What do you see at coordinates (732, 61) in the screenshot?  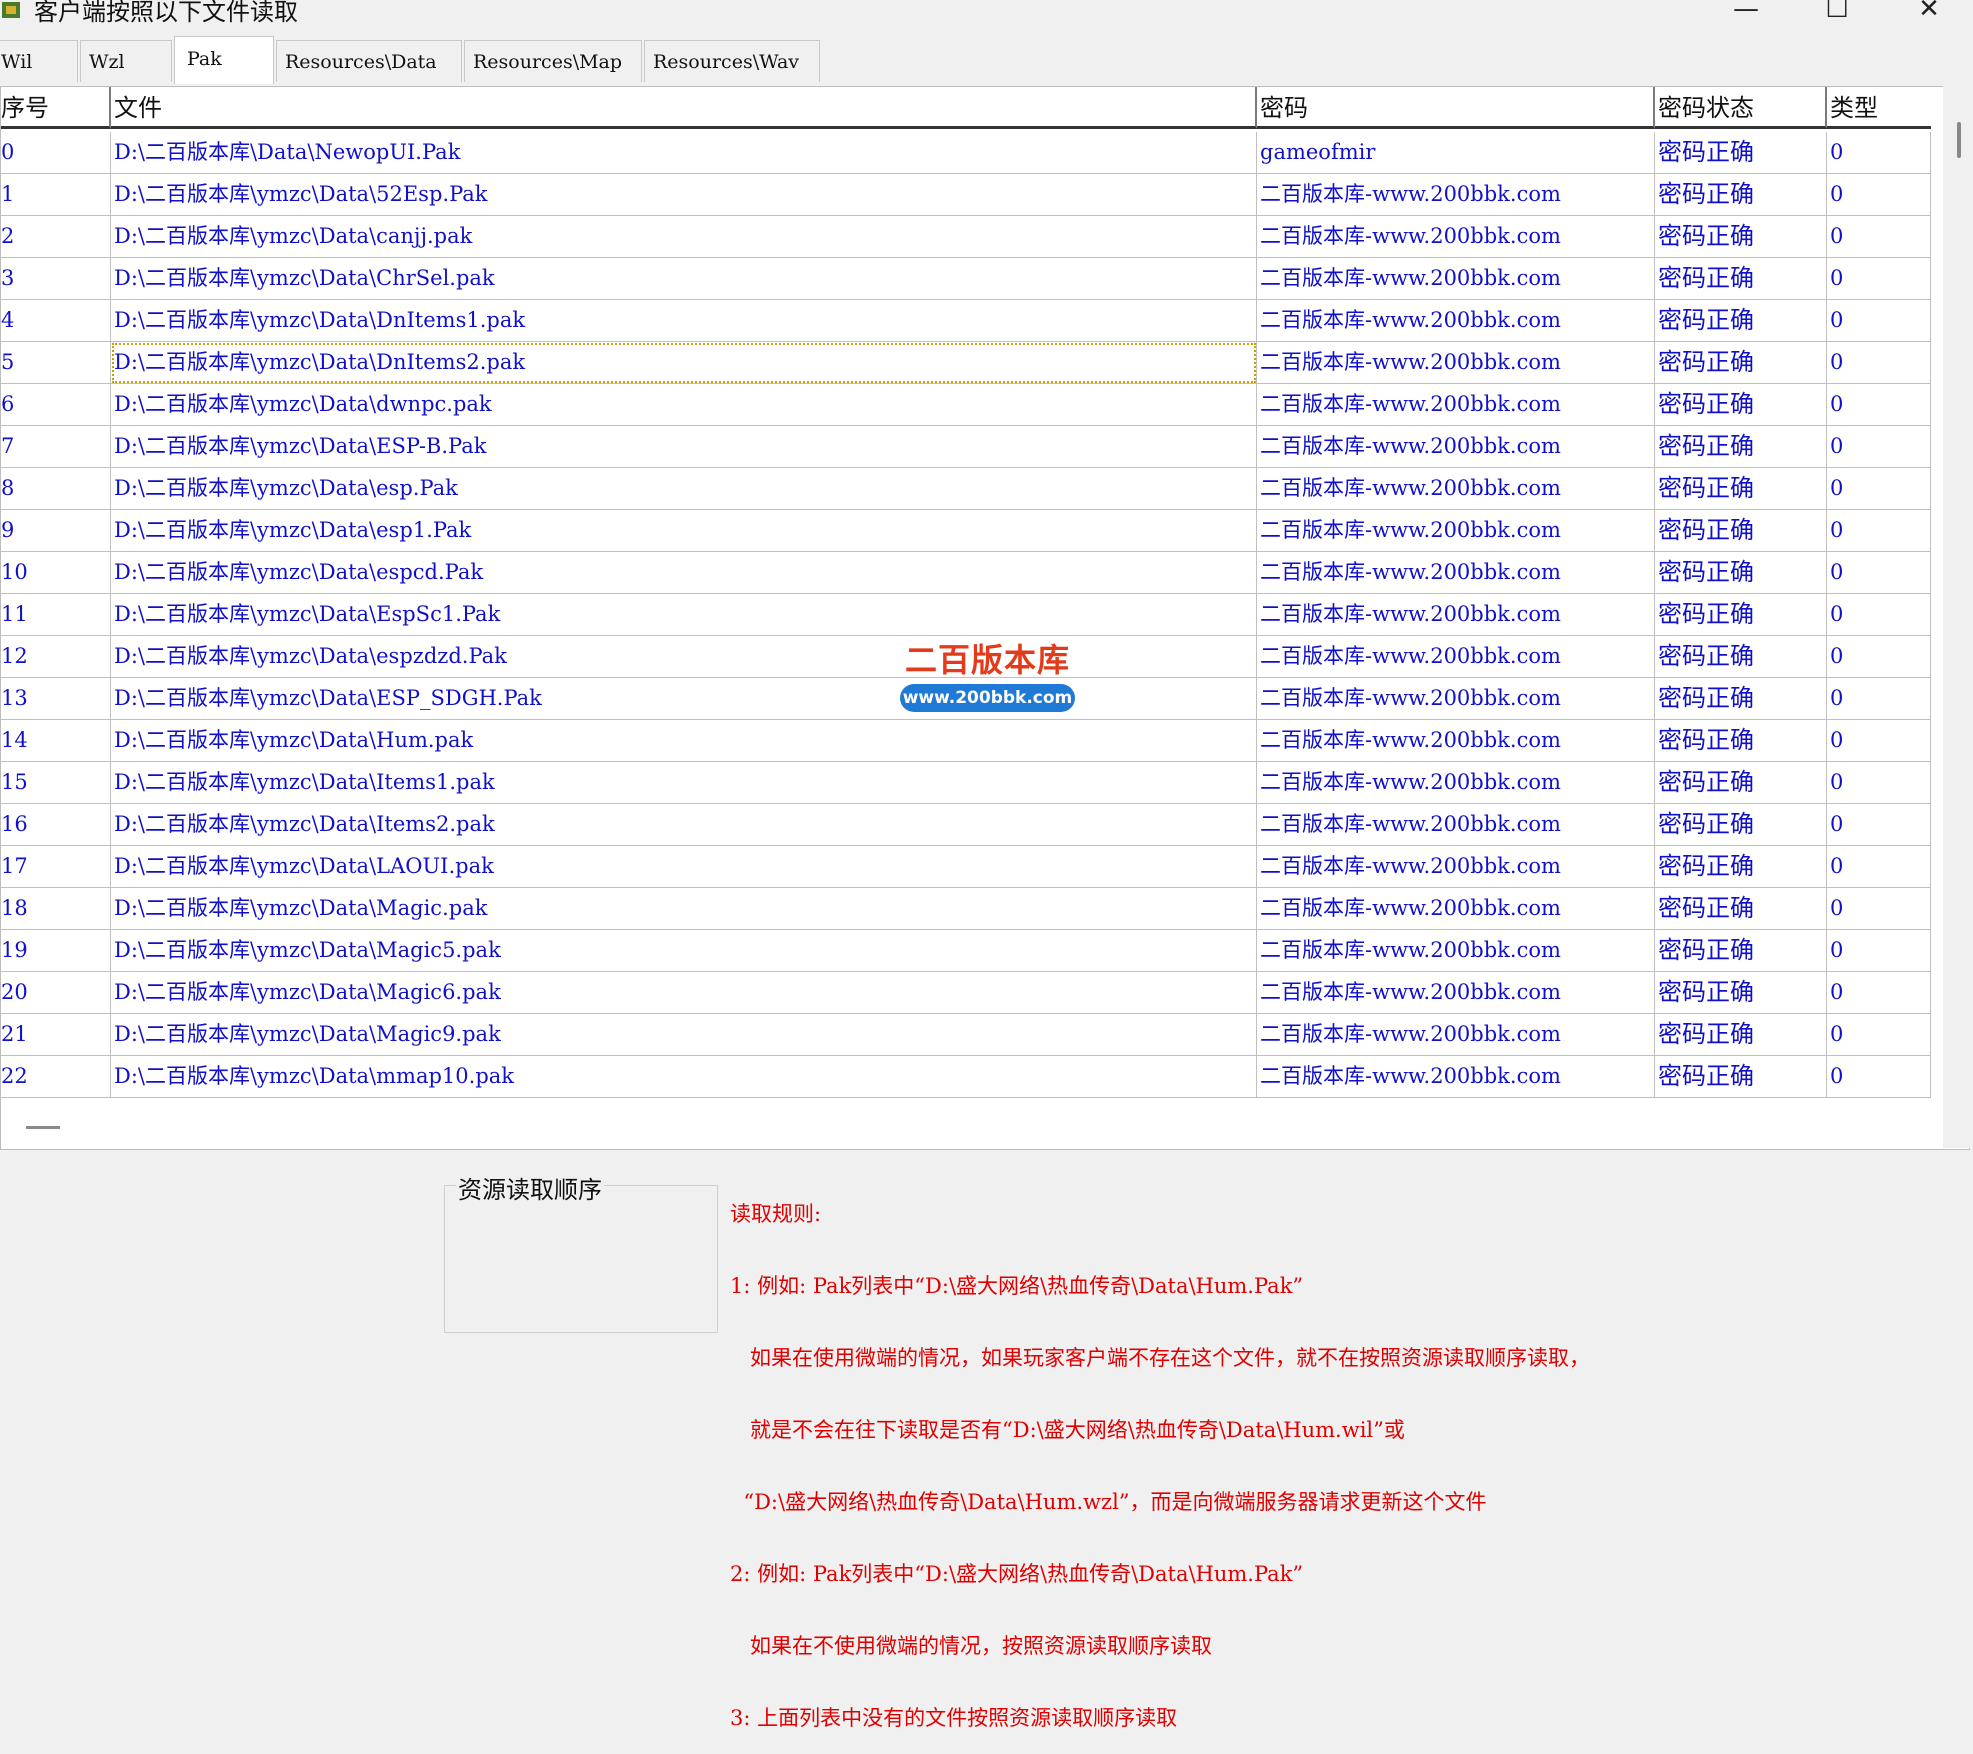 I see `tab-resources-wav: Resources\Wav` at bounding box center [732, 61].